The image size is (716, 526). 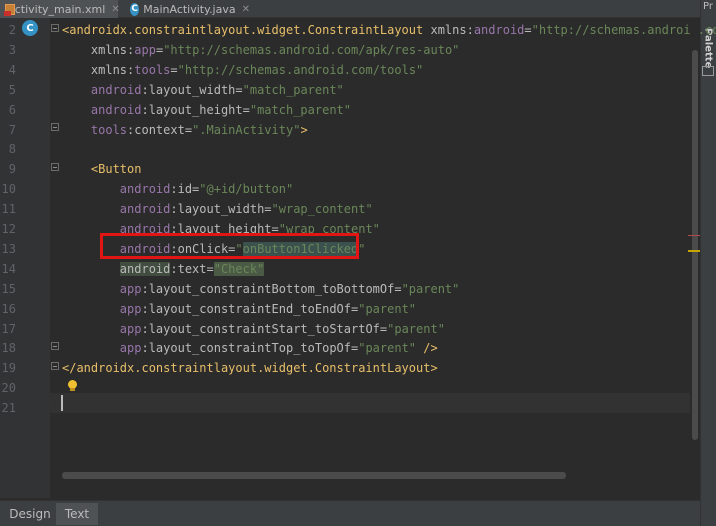 I want to click on code-token: ", so click(x=362, y=248).